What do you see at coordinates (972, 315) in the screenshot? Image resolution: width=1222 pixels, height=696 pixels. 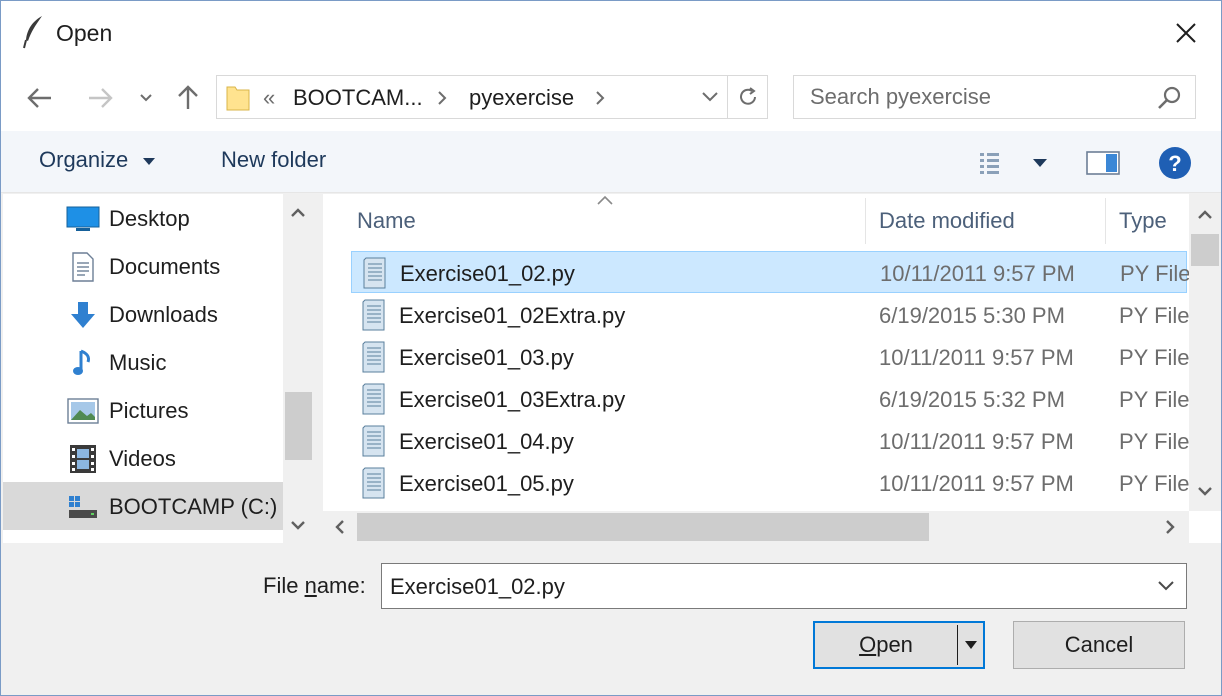 I see `file-date: 6/19/2015 5:30 PM` at bounding box center [972, 315].